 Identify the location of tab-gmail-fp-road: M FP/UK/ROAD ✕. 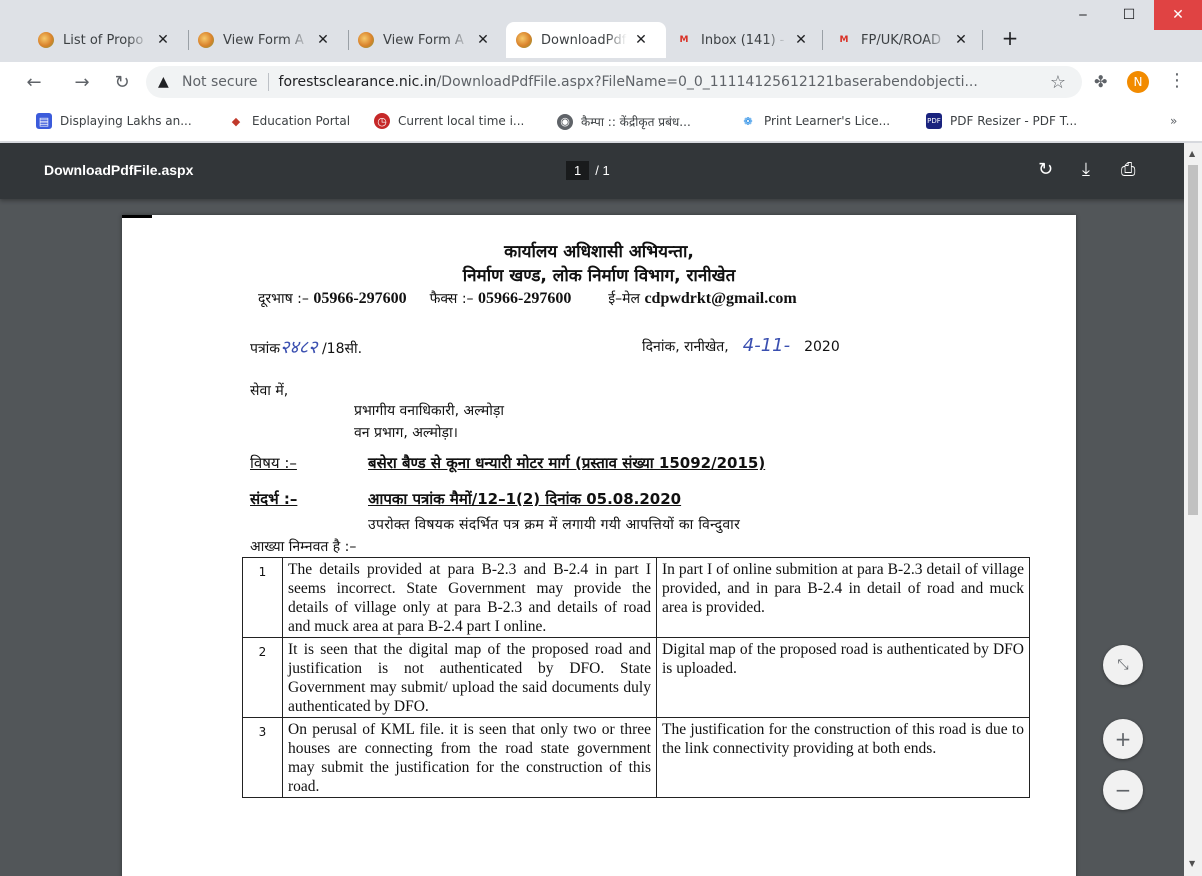
(904, 40).